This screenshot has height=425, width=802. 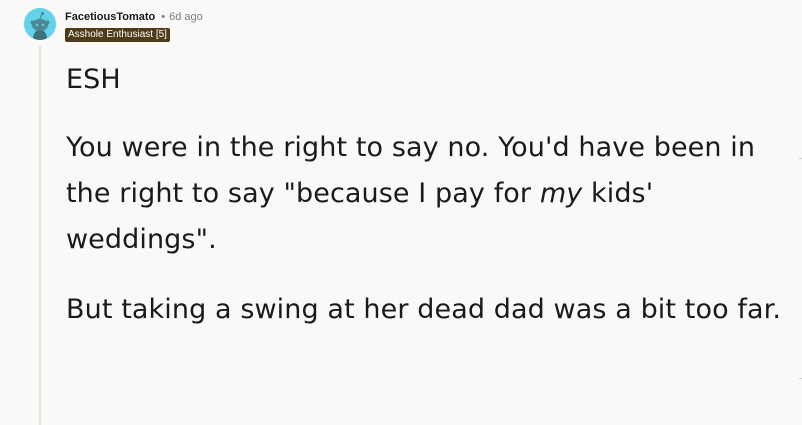 I want to click on comment-emphasis: my, so click(x=561, y=193).